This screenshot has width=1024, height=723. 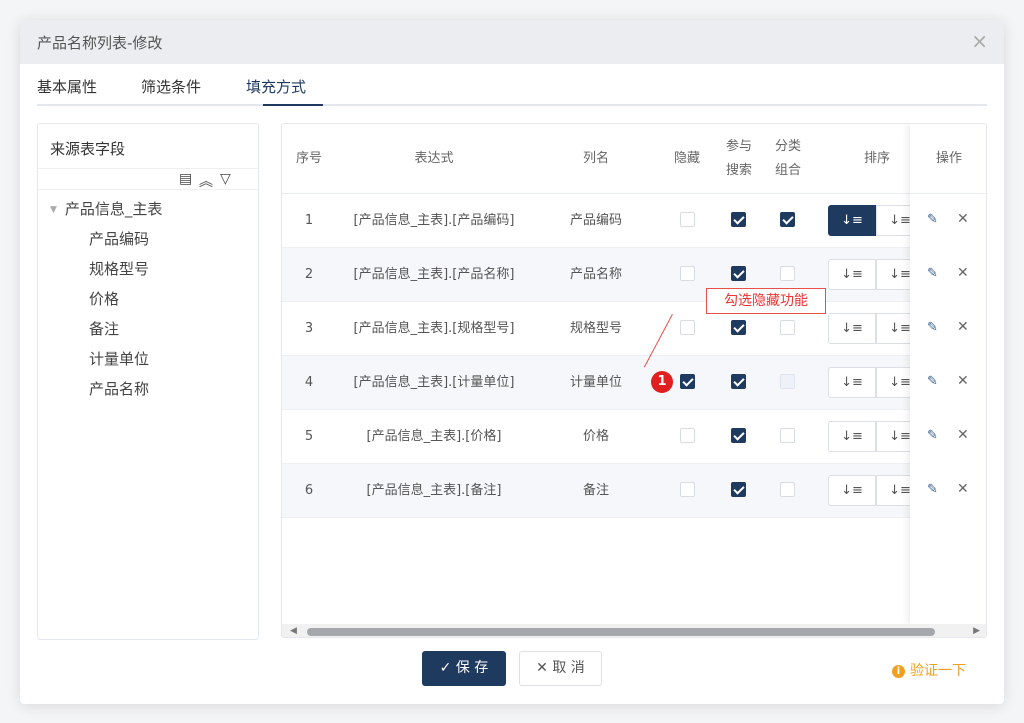 What do you see at coordinates (104, 328) in the screenshot?
I see `tree-field-item: 备注` at bounding box center [104, 328].